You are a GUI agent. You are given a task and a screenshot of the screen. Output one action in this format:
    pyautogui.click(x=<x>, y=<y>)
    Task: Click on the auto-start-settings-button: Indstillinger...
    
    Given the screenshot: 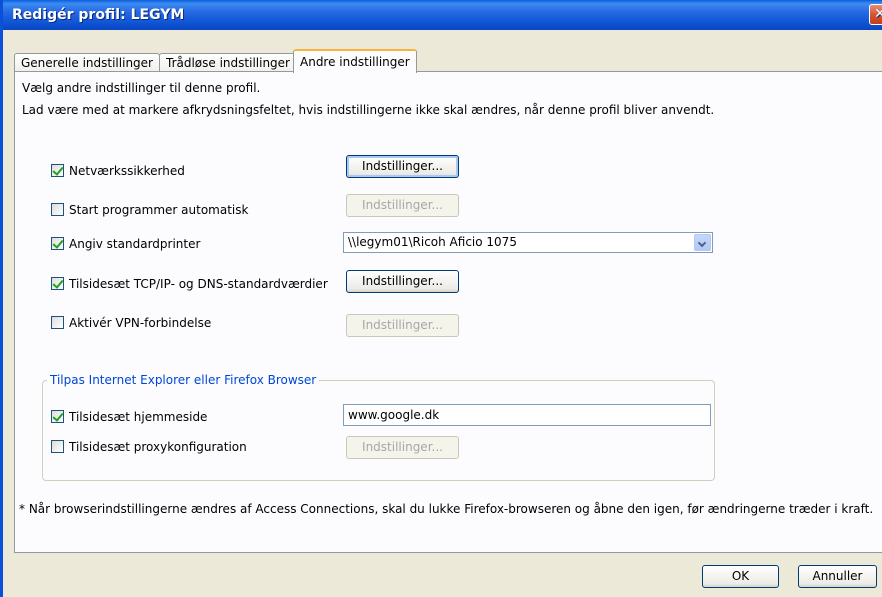 What is the action you would take?
    pyautogui.click(x=402, y=205)
    